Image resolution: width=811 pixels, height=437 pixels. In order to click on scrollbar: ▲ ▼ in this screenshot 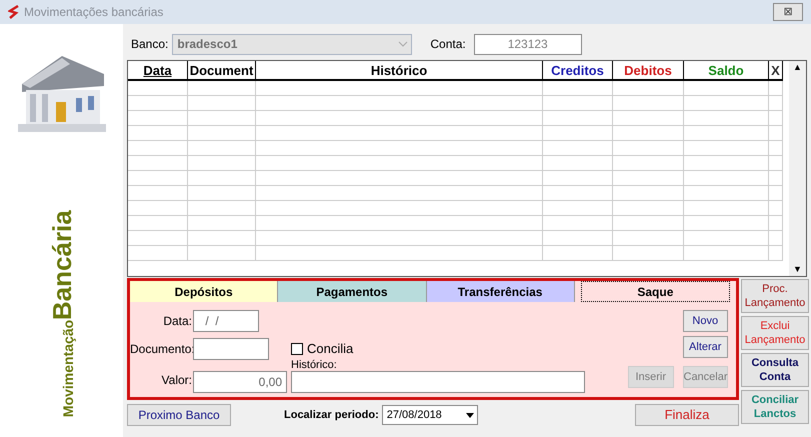, I will do `click(797, 168)`.